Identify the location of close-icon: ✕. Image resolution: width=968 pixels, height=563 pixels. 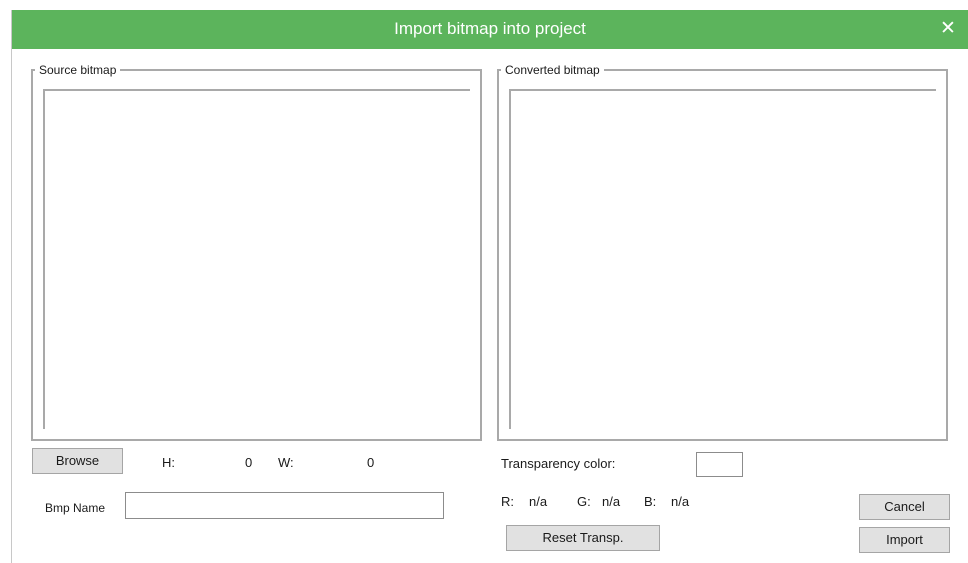
(948, 29).